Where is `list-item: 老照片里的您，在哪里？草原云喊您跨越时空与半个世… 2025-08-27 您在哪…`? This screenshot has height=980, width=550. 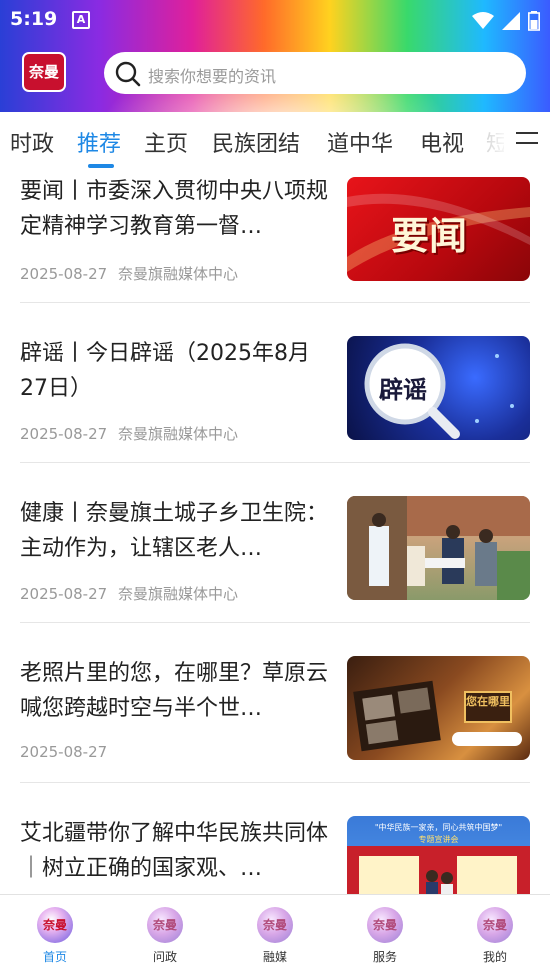 list-item: 老照片里的您，在哪里？草原云喊您跨越时空与半个世… 2025-08-27 您在哪… is located at coordinates (275, 716).